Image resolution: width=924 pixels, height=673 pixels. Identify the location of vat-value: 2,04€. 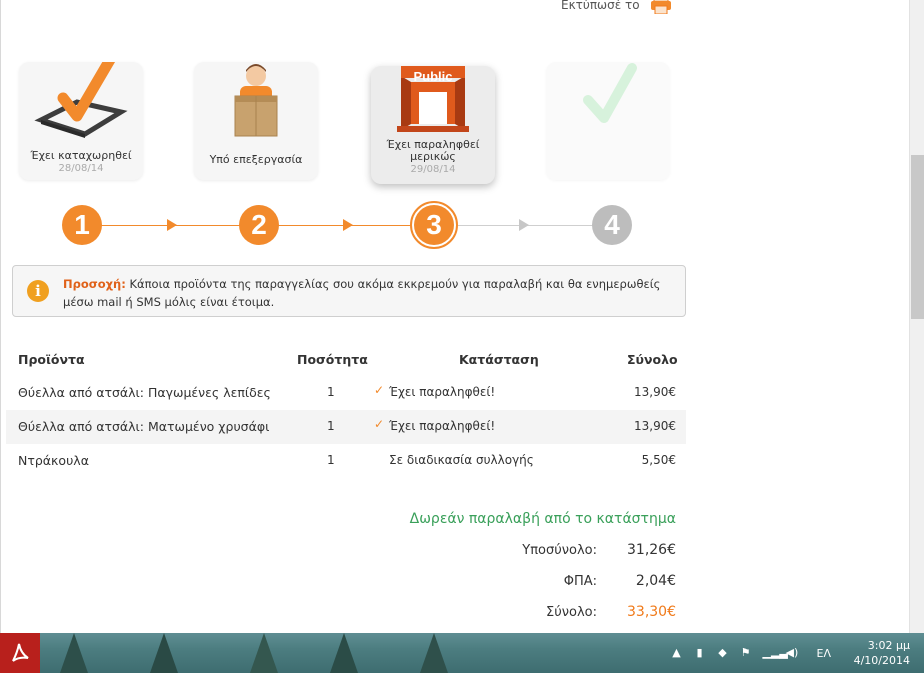
(655, 581).